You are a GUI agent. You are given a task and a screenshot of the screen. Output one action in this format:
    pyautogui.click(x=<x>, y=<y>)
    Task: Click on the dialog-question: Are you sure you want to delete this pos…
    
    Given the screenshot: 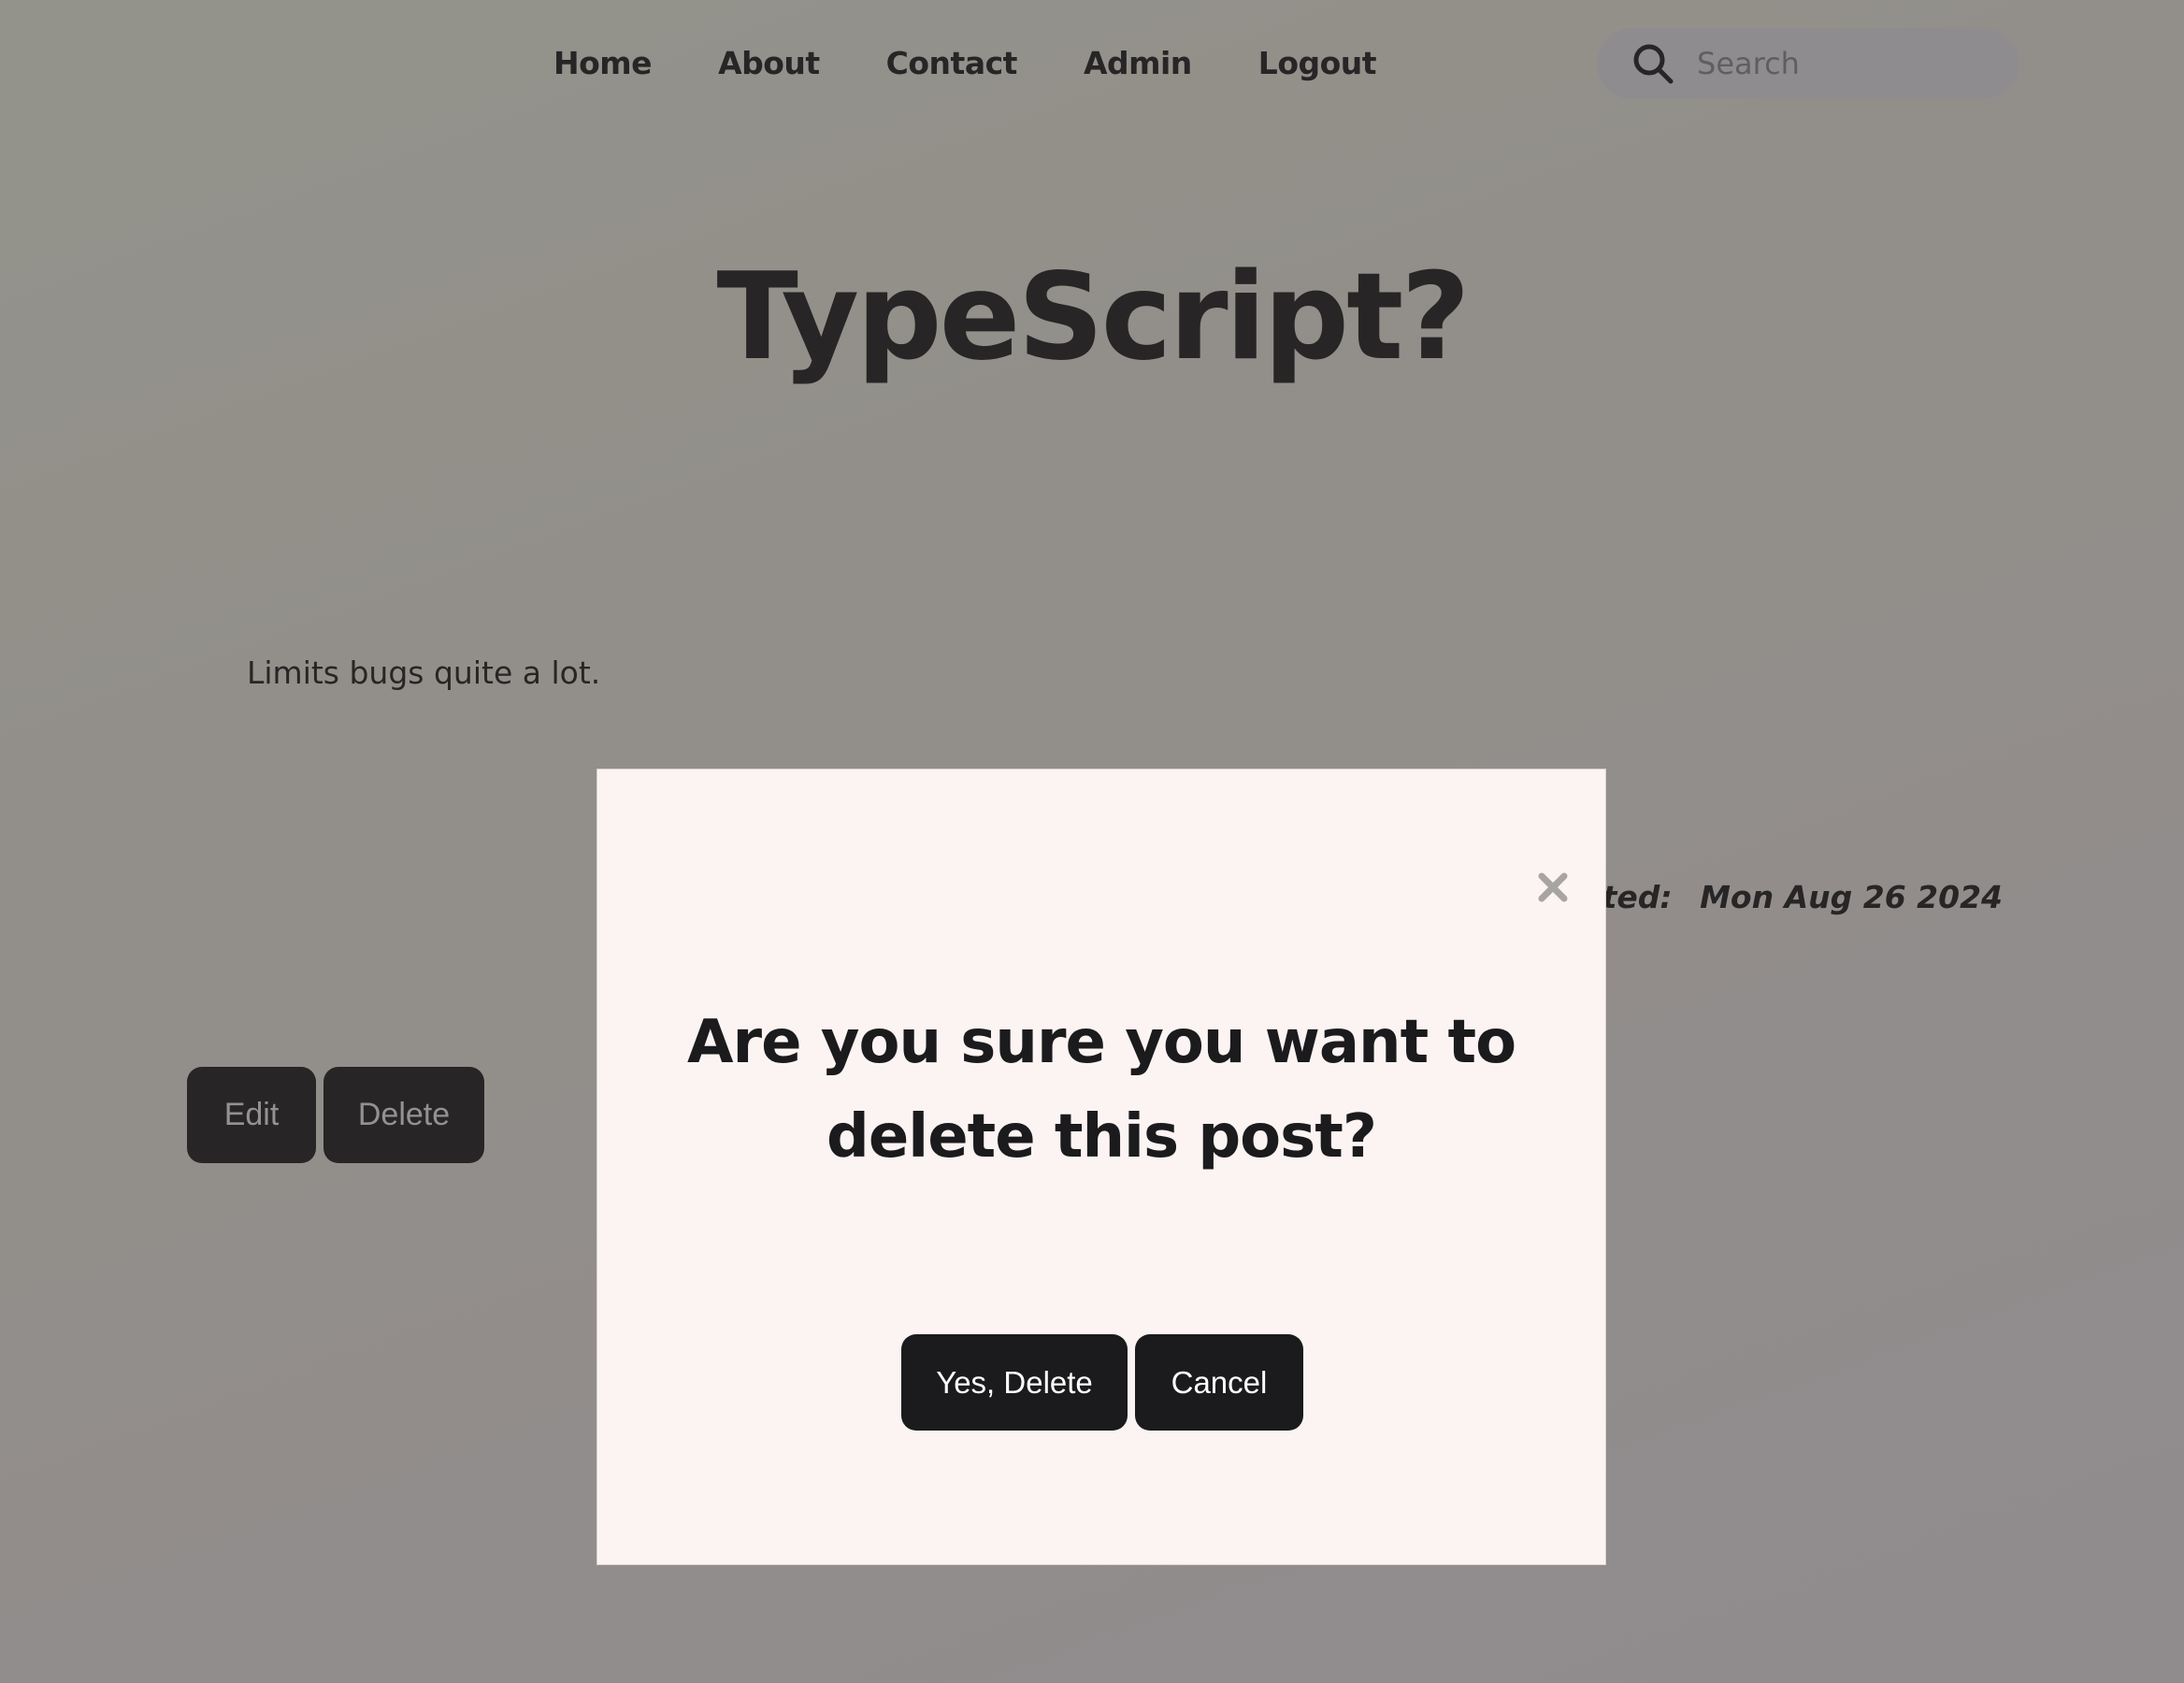 What is the action you would take?
    pyautogui.click(x=1101, y=1090)
    